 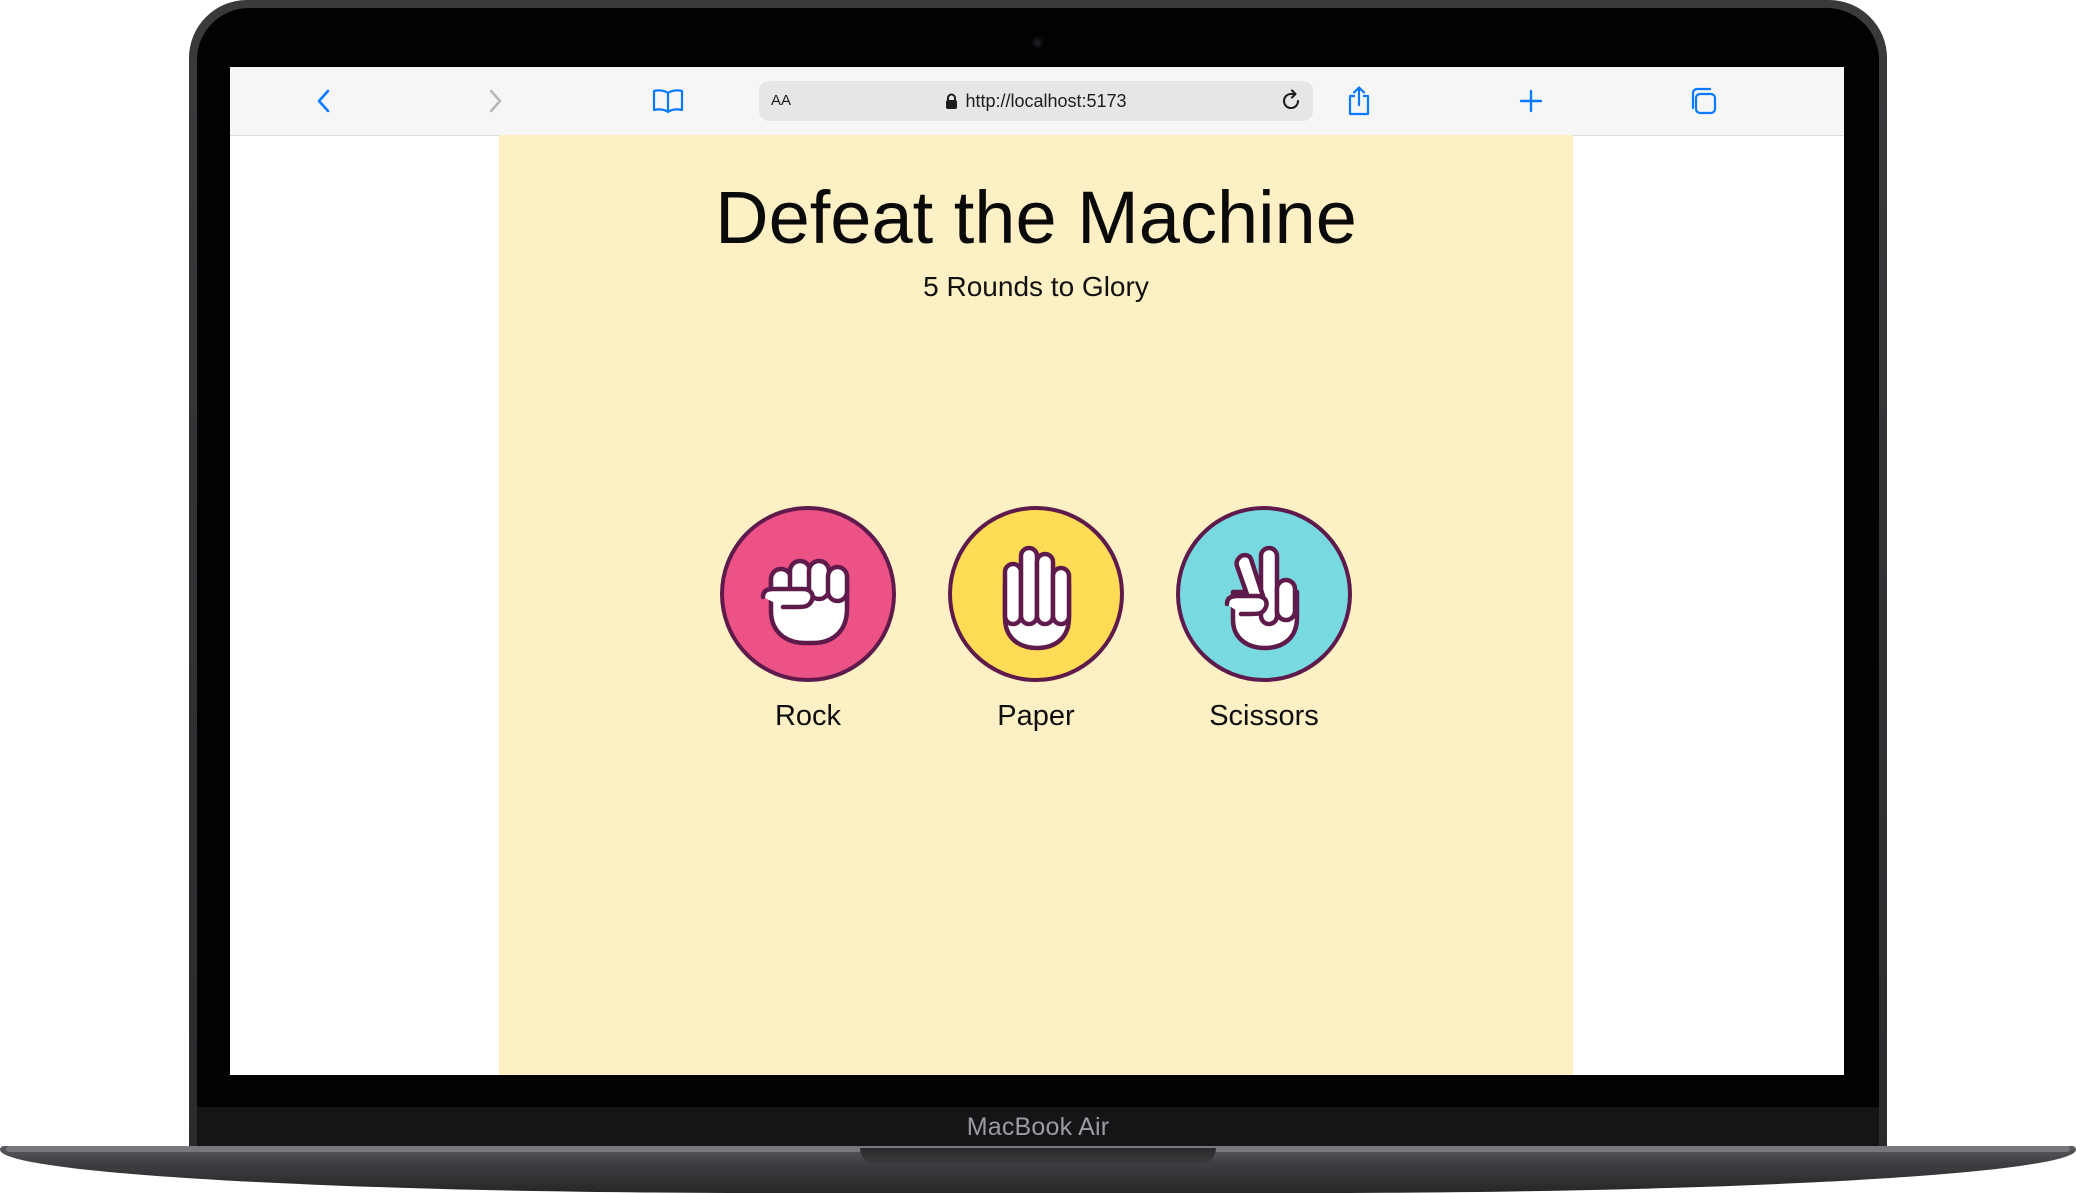 I want to click on chevron-left-icon, so click(x=323, y=101).